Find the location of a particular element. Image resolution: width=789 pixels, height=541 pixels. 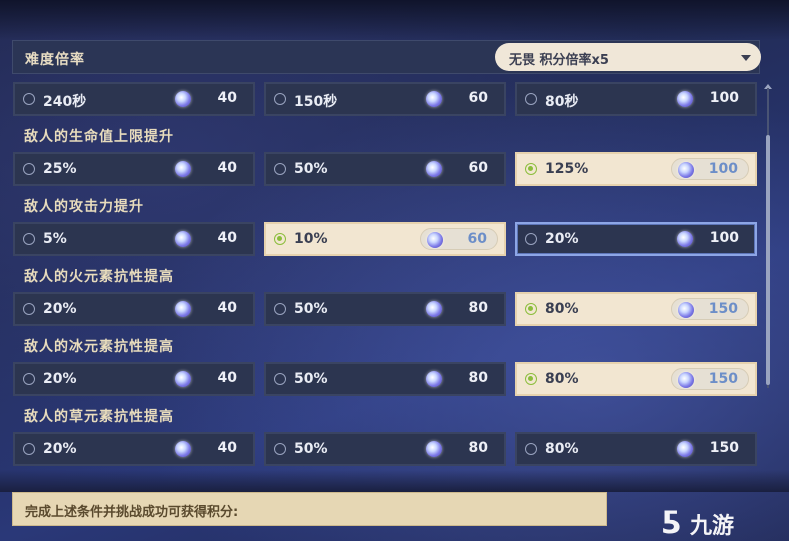

condition-label: 敌人的生命值上限提升 is located at coordinates (99, 137).